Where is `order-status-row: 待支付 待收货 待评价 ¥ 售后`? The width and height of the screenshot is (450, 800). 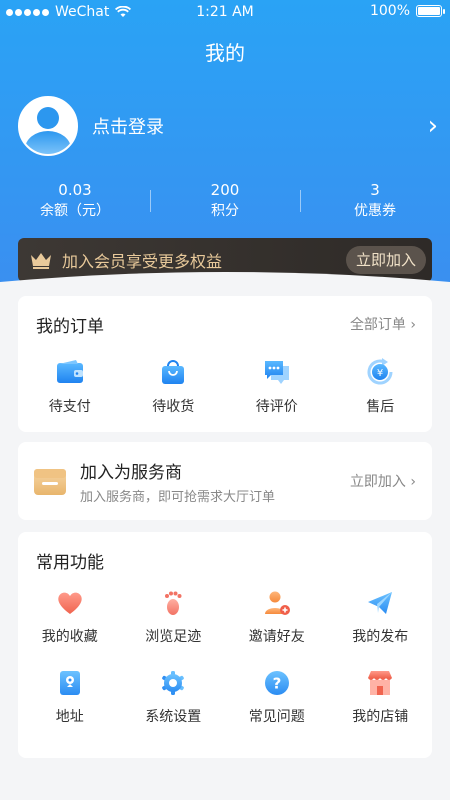 order-status-row: 待支付 待收货 待评价 ¥ 售后 is located at coordinates (225, 386).